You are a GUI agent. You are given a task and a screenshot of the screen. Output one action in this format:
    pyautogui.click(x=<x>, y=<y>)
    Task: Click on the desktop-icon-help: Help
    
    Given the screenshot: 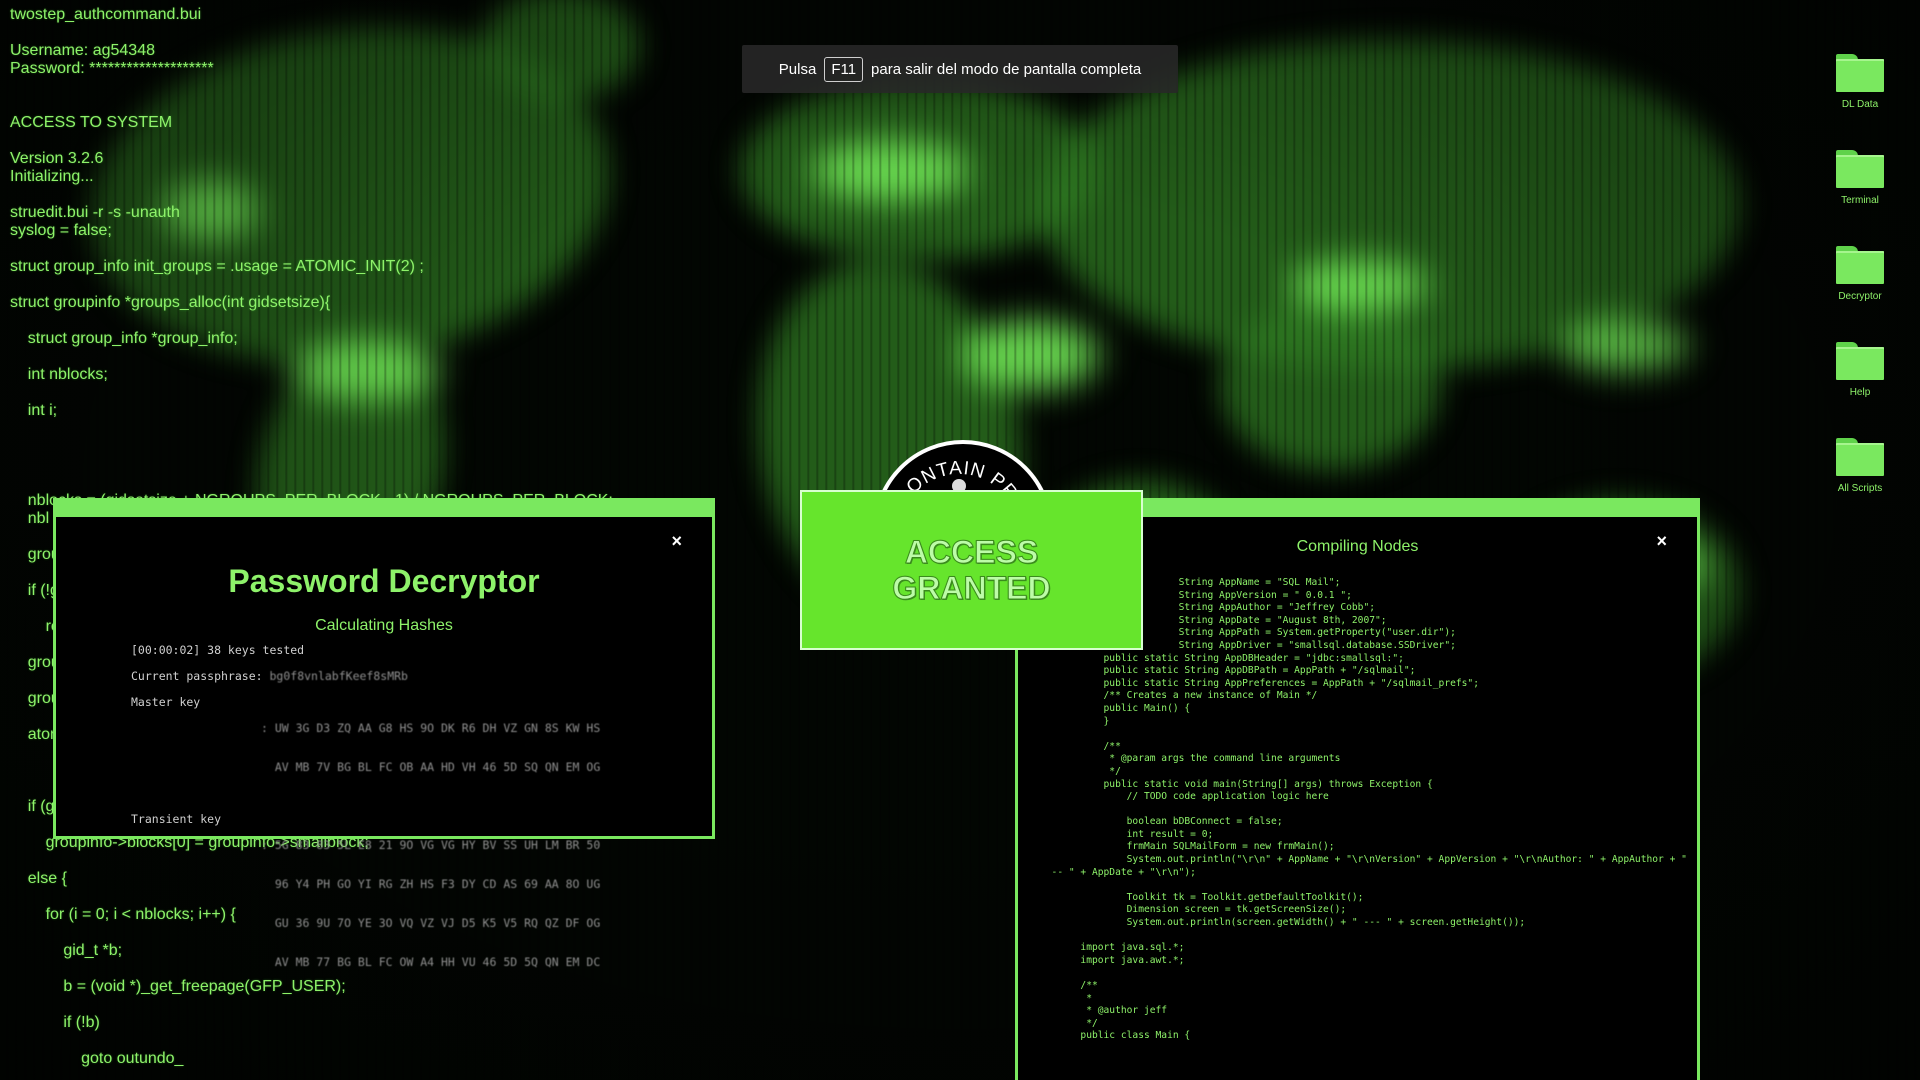 What is the action you would take?
    pyautogui.click(x=1860, y=388)
    